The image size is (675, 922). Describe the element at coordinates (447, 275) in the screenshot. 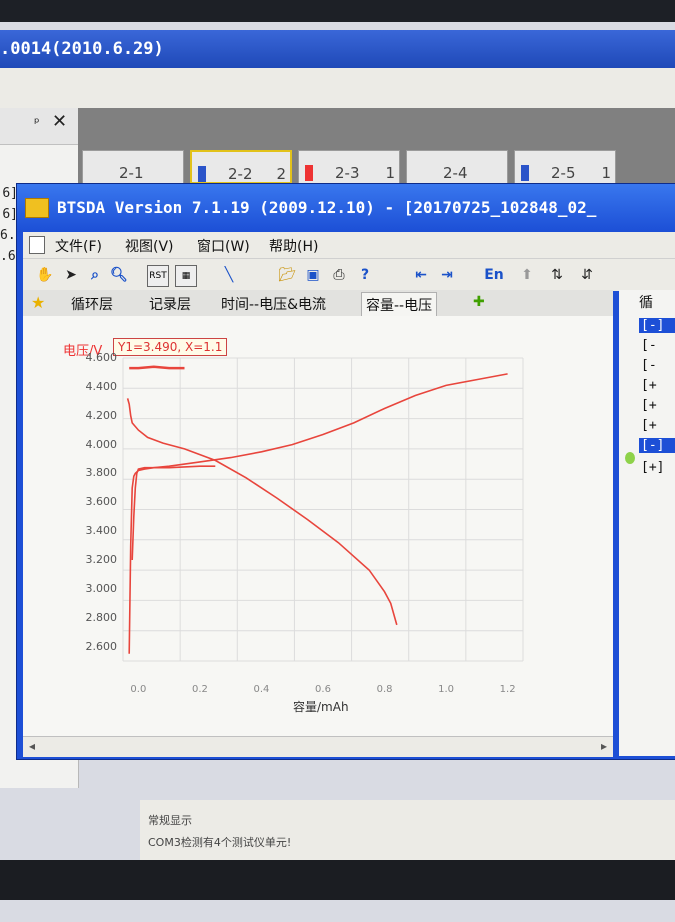

I see `forward-arrow-icon: ⇥` at that location.